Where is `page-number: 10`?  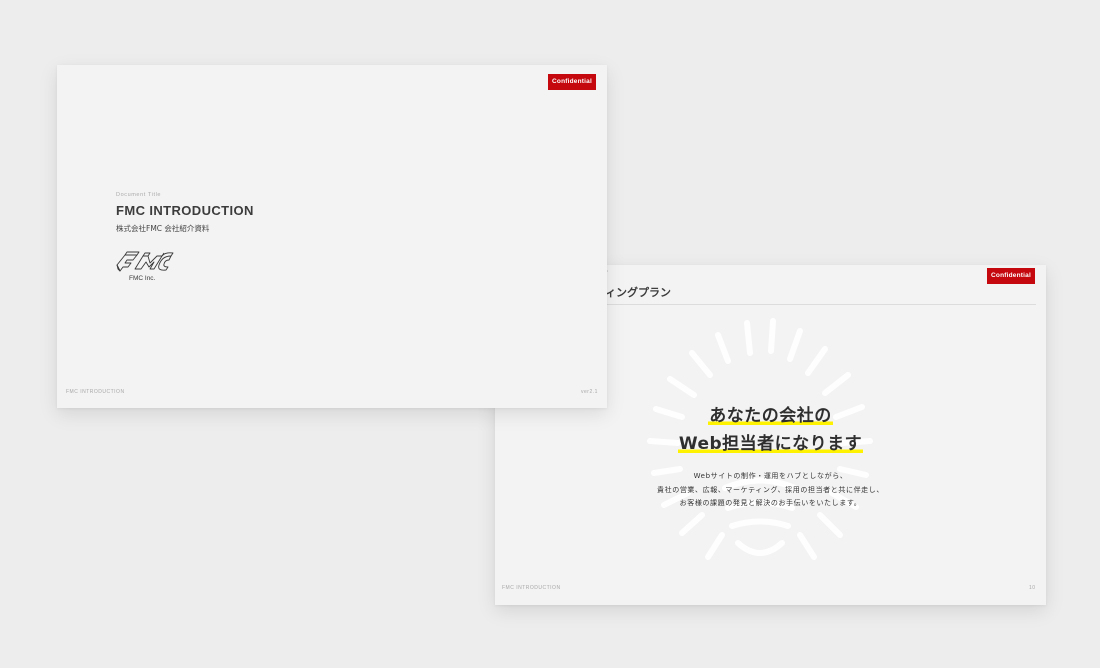
page-number: 10 is located at coordinates (1032, 588).